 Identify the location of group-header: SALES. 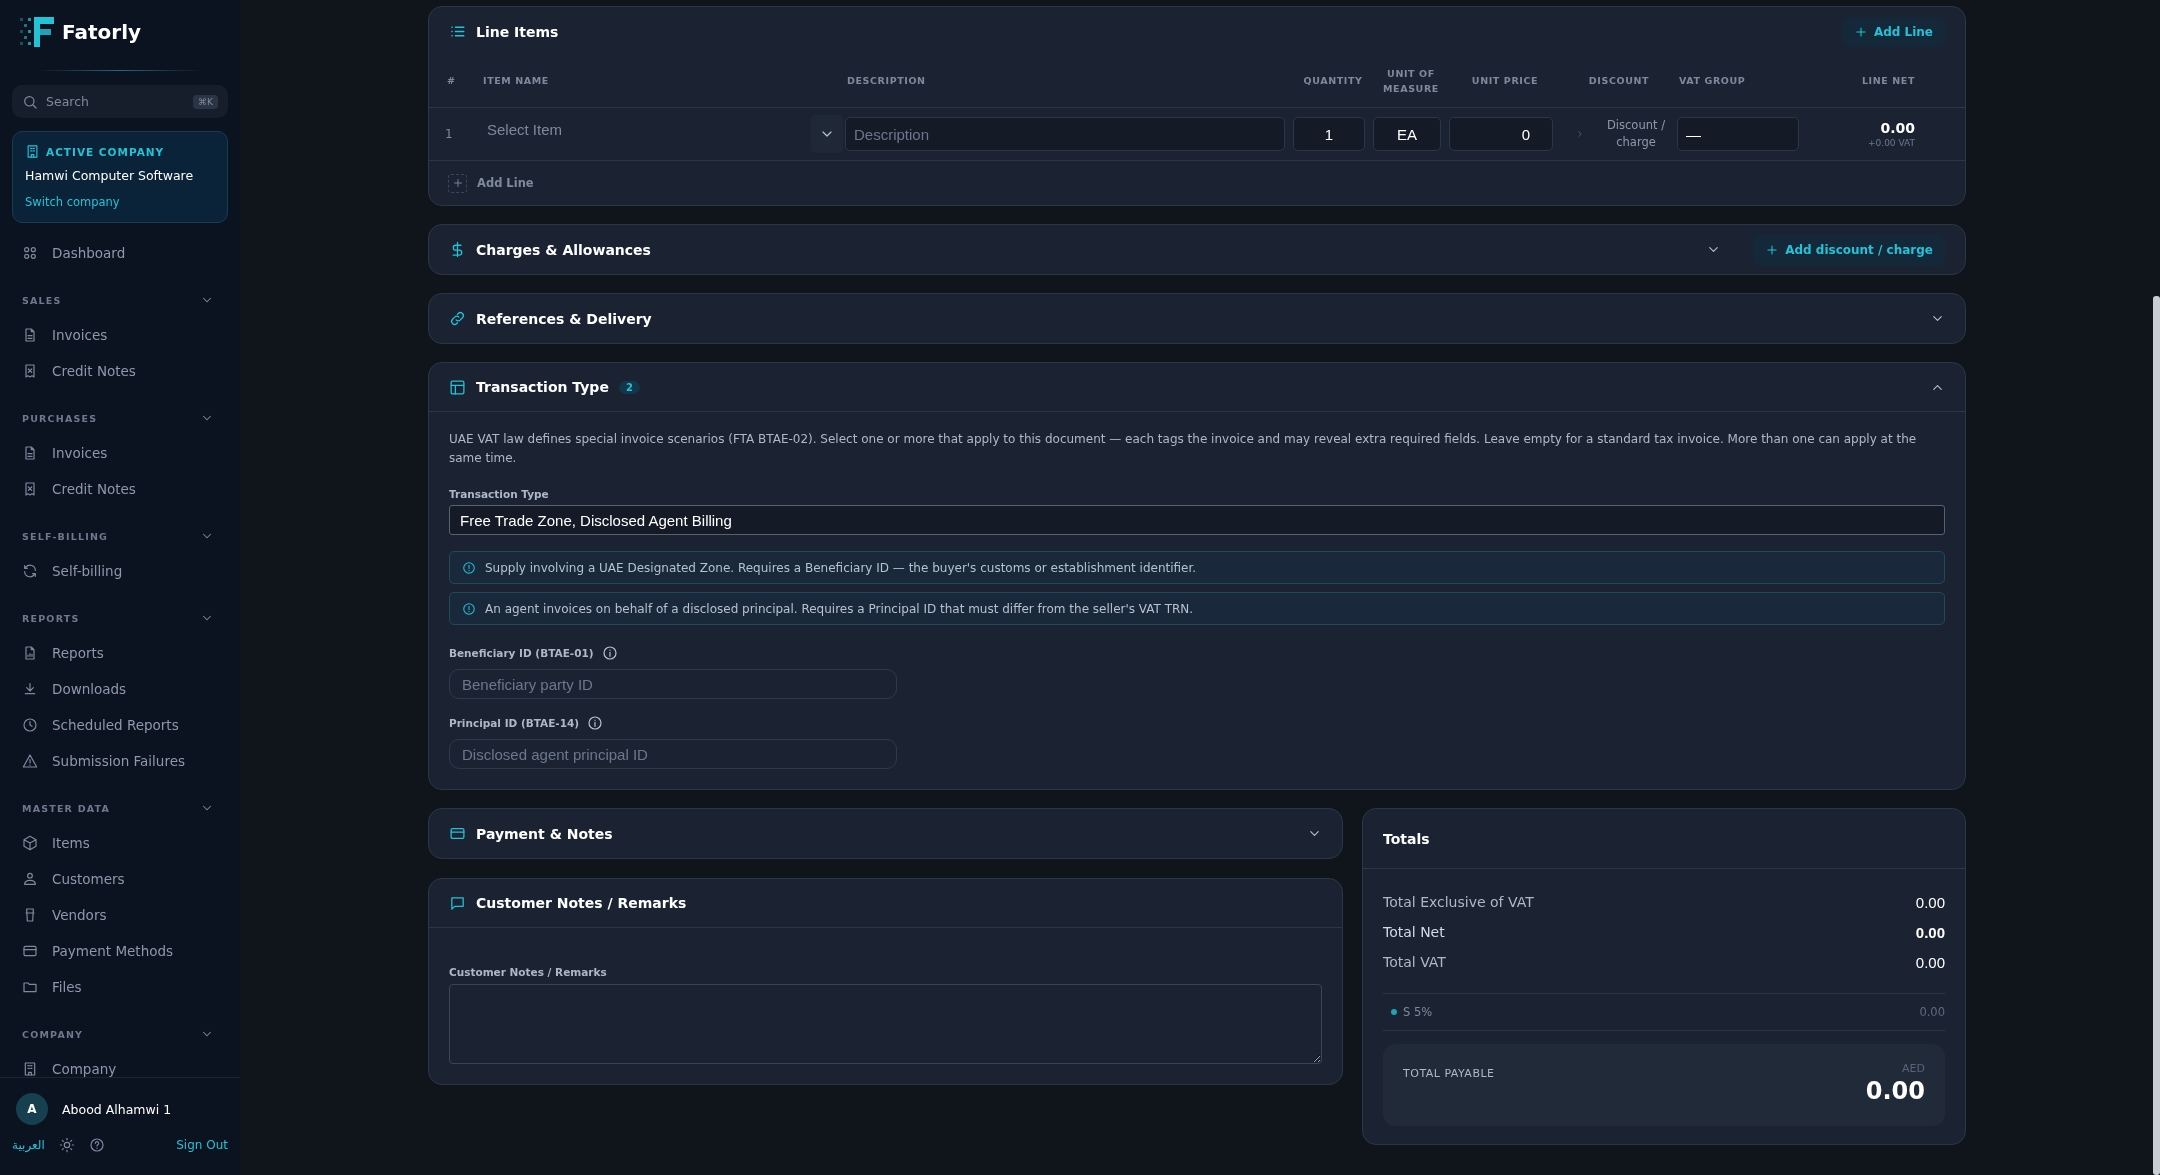
(118, 300).